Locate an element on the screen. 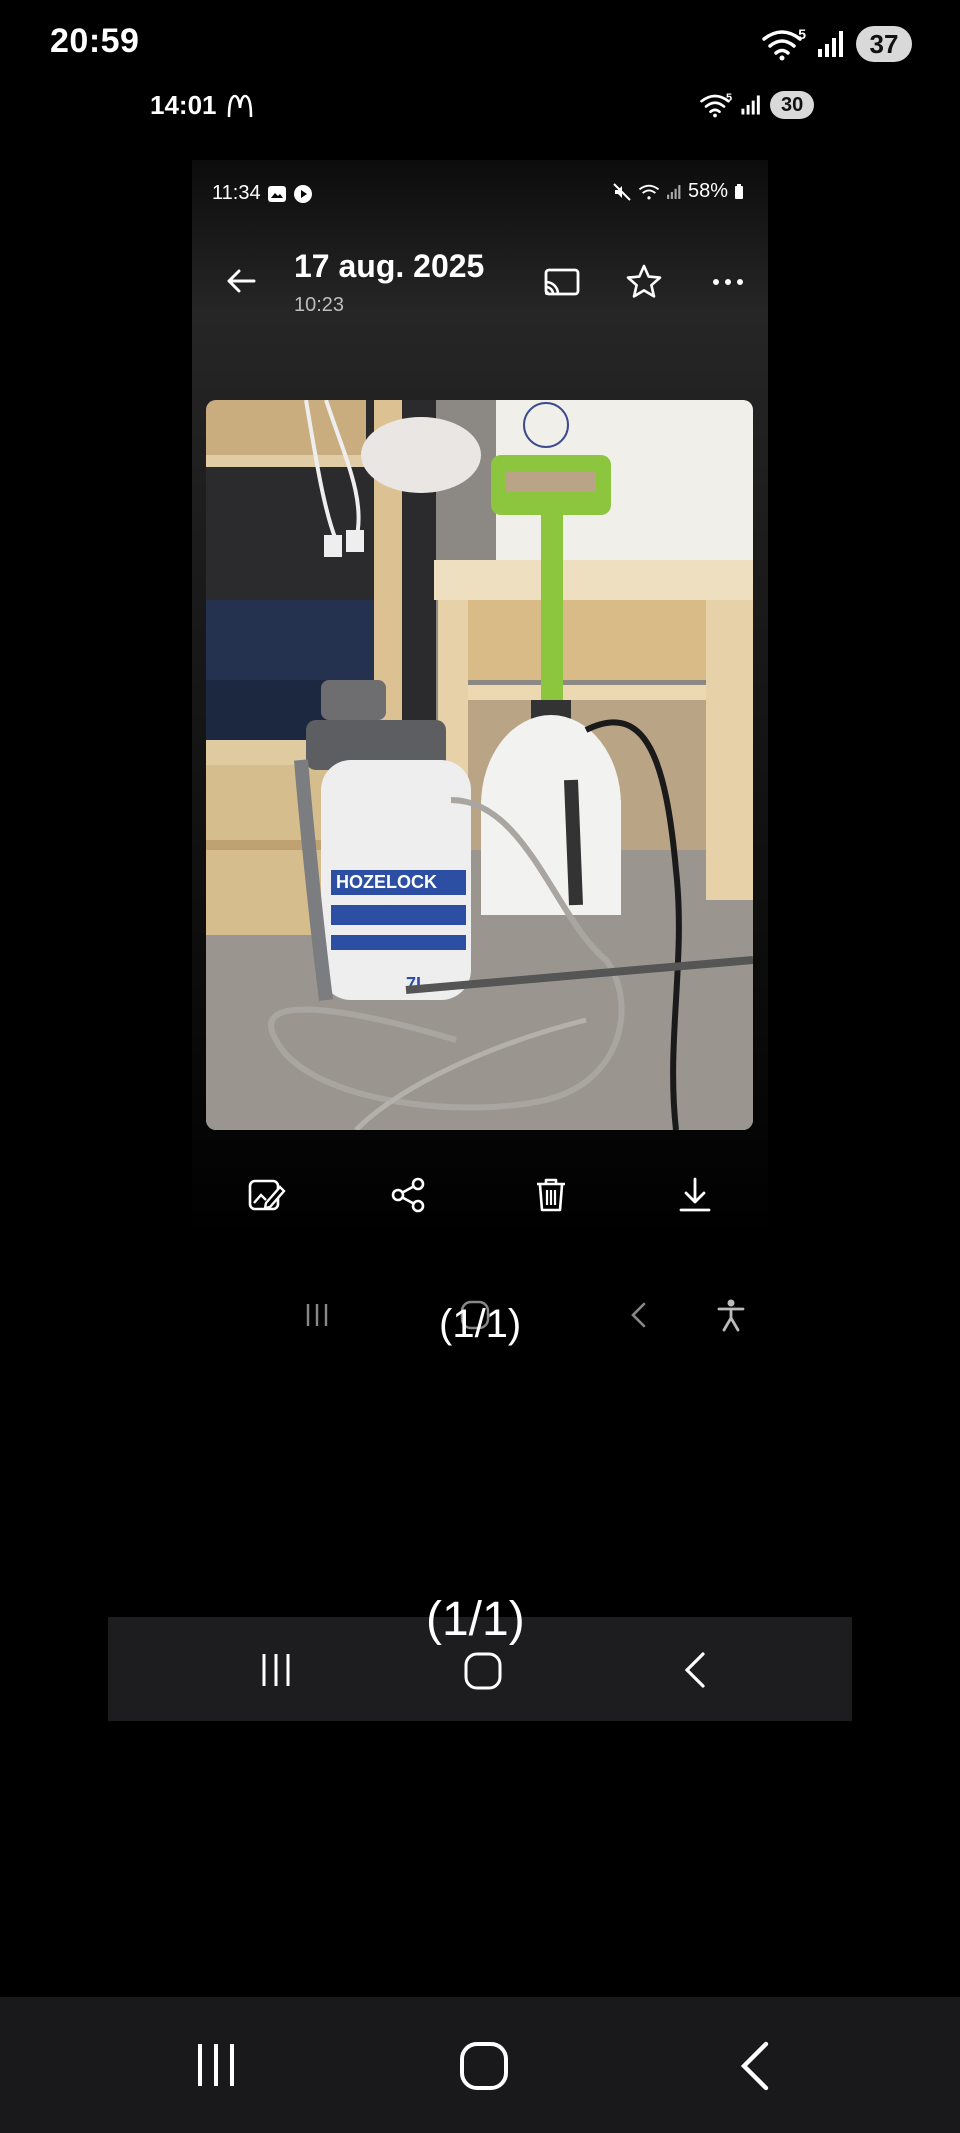 The width and height of the screenshot is (960, 2133). accessibility-icon is located at coordinates (731, 1315).